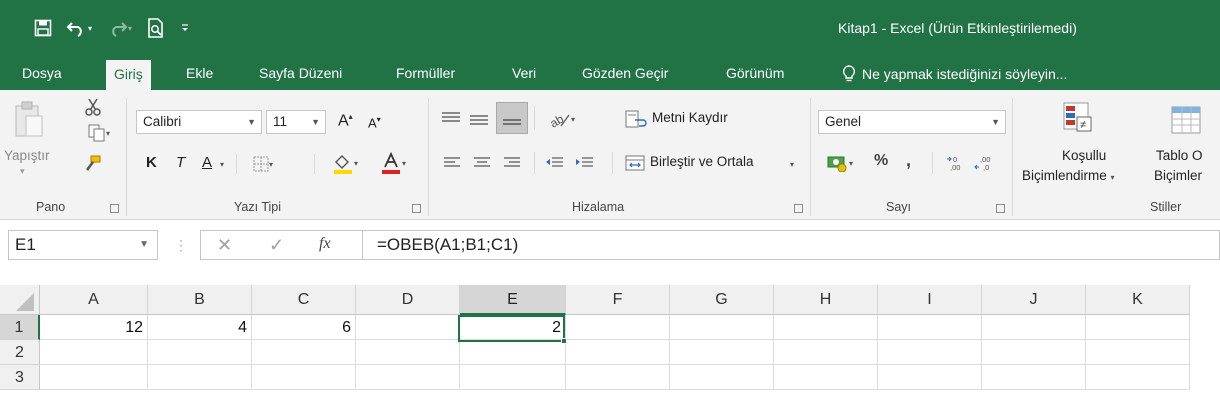 Image resolution: width=1220 pixels, height=412 pixels. Describe the element at coordinates (83, 245) in the screenshot. I see `name-box: E1 ▼` at that location.